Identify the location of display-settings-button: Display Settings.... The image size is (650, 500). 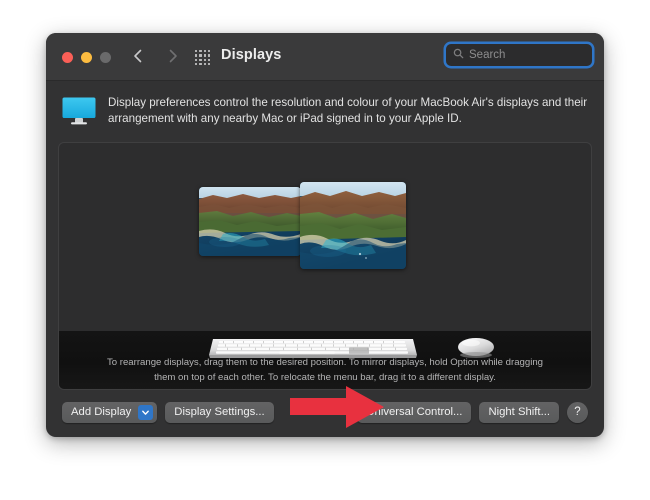
(219, 412).